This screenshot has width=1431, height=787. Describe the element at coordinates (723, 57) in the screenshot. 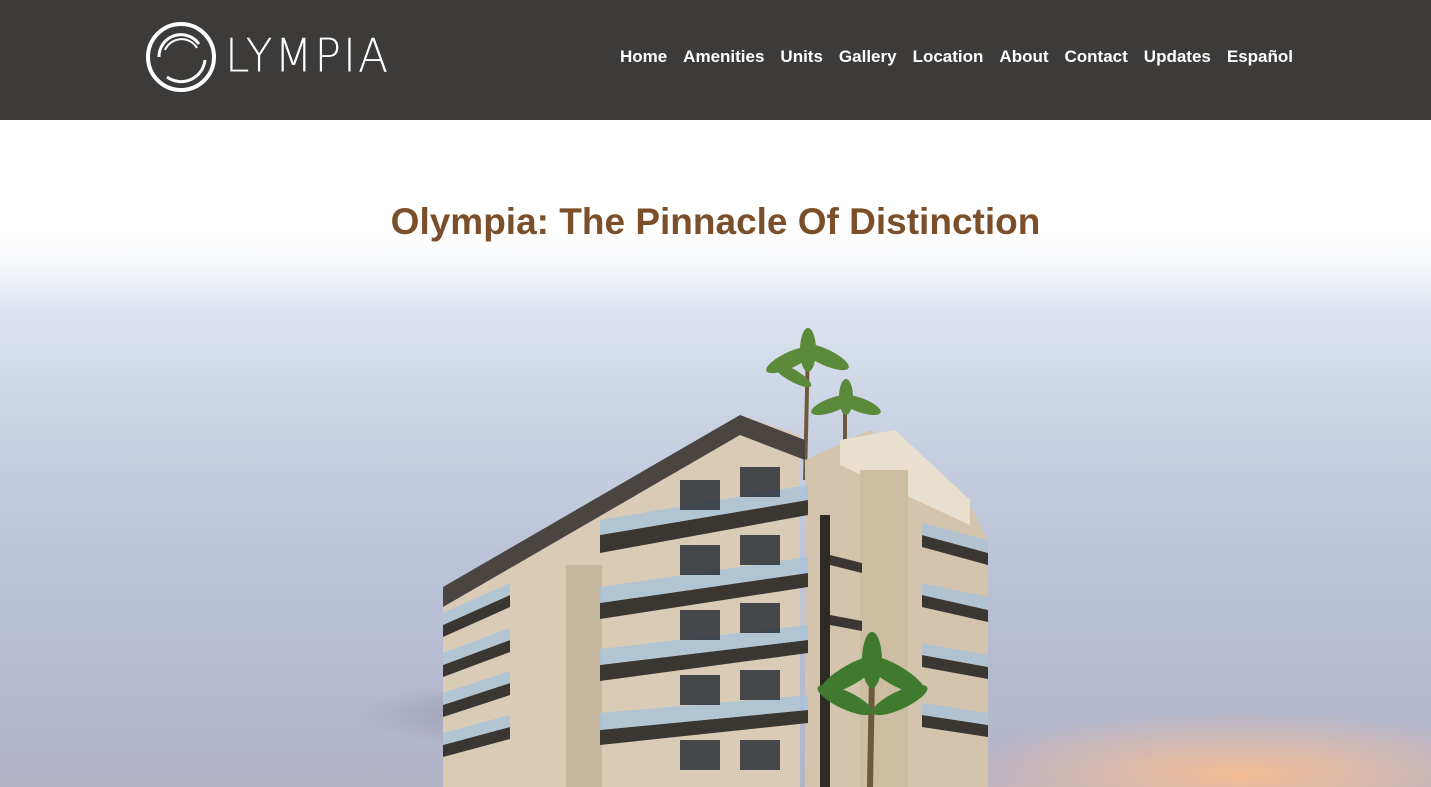

I see `nav-amenities: Amenities` at that location.